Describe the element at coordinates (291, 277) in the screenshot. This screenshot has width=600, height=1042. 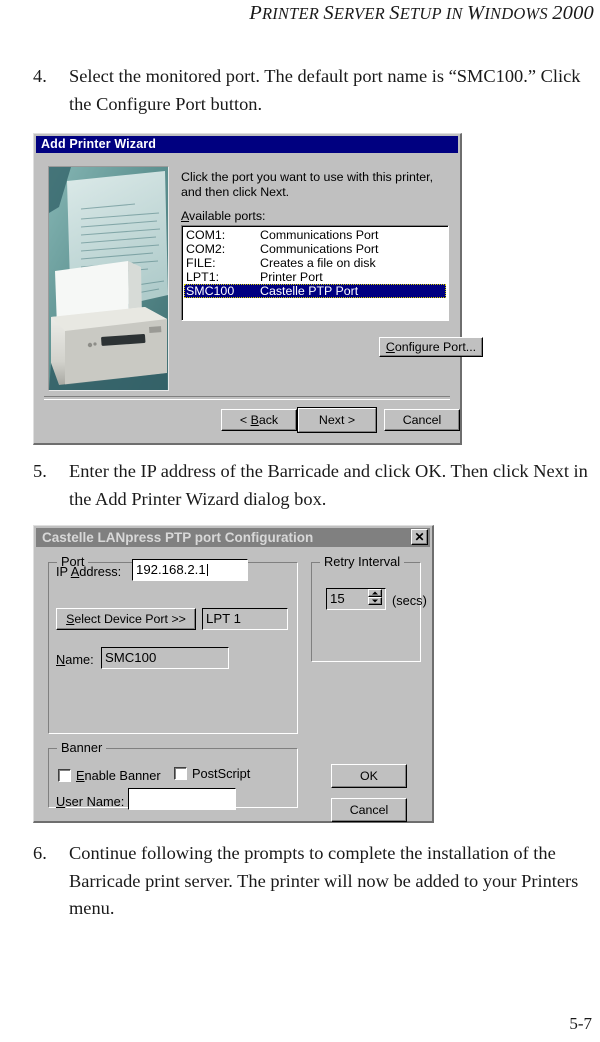
I see `port-description: Printer Port` at that location.